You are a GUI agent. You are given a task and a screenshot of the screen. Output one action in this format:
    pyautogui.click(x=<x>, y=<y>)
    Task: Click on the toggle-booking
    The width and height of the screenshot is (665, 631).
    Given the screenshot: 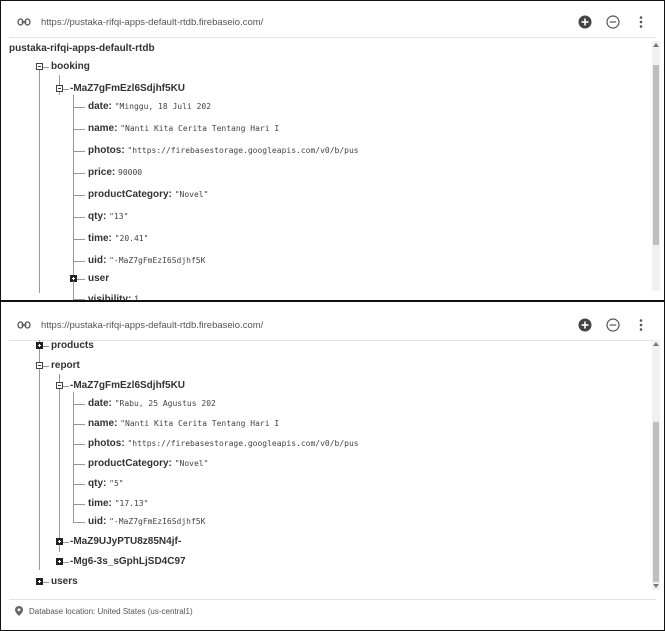 What is the action you would take?
    pyautogui.click(x=39, y=66)
    